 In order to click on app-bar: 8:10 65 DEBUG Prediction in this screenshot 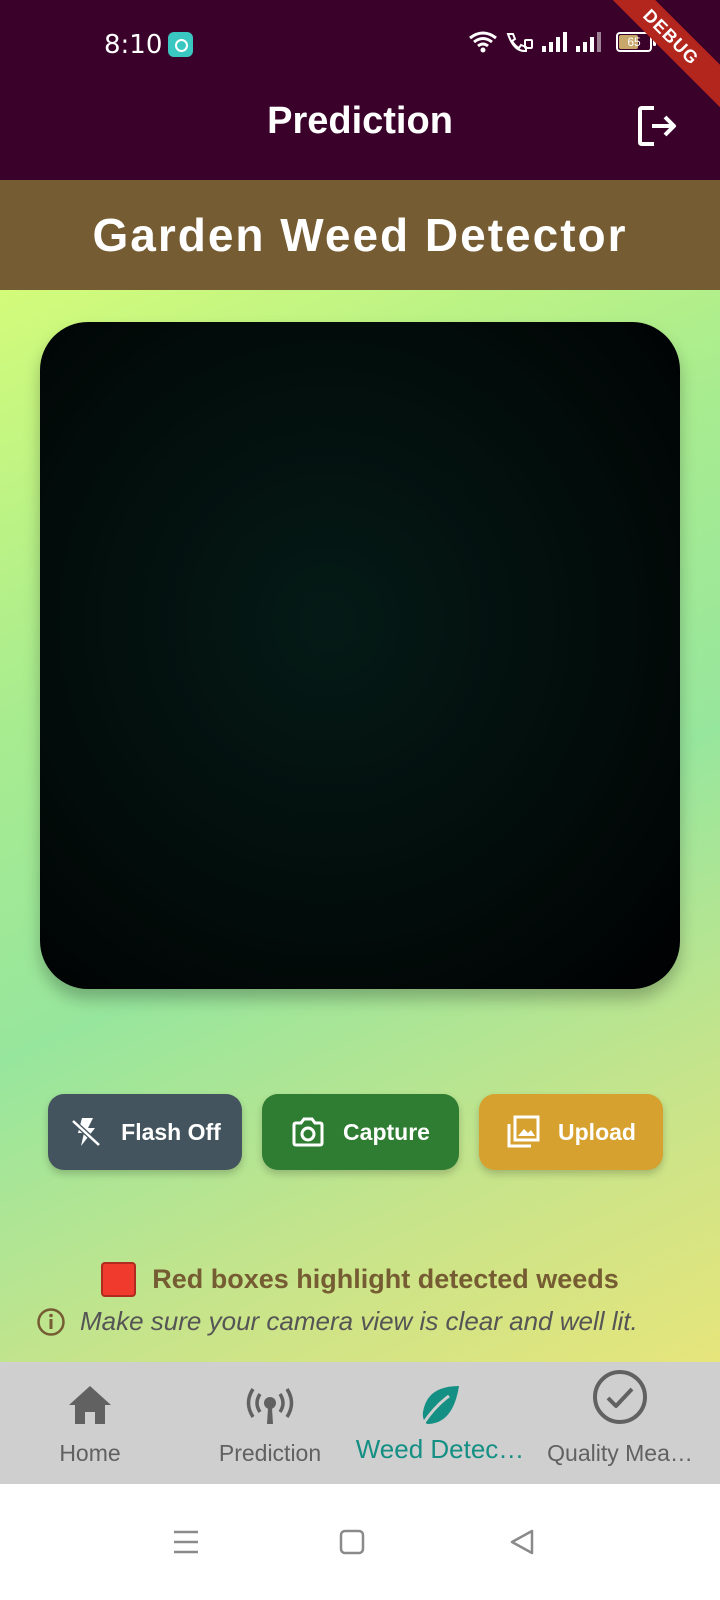, I will do `click(360, 90)`.